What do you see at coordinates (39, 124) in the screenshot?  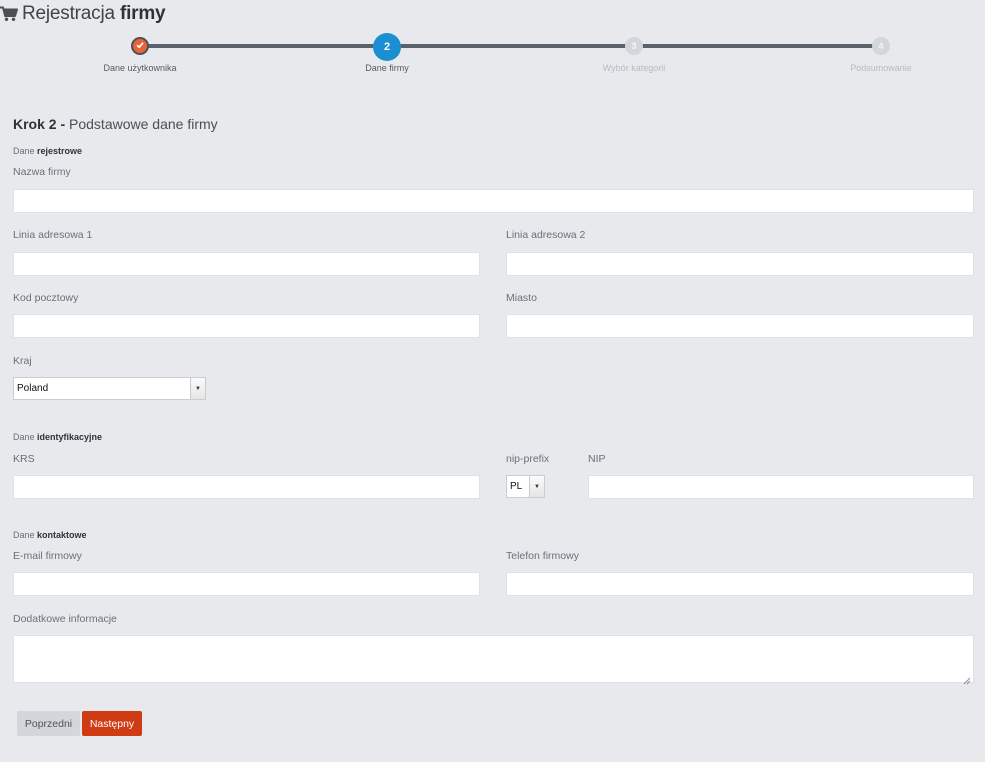 I see `step-heading-bold: Krok 2 -` at bounding box center [39, 124].